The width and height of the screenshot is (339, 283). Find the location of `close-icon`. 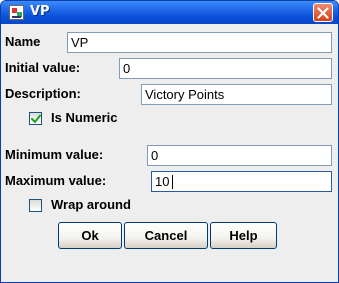

close-icon is located at coordinates (323, 13).